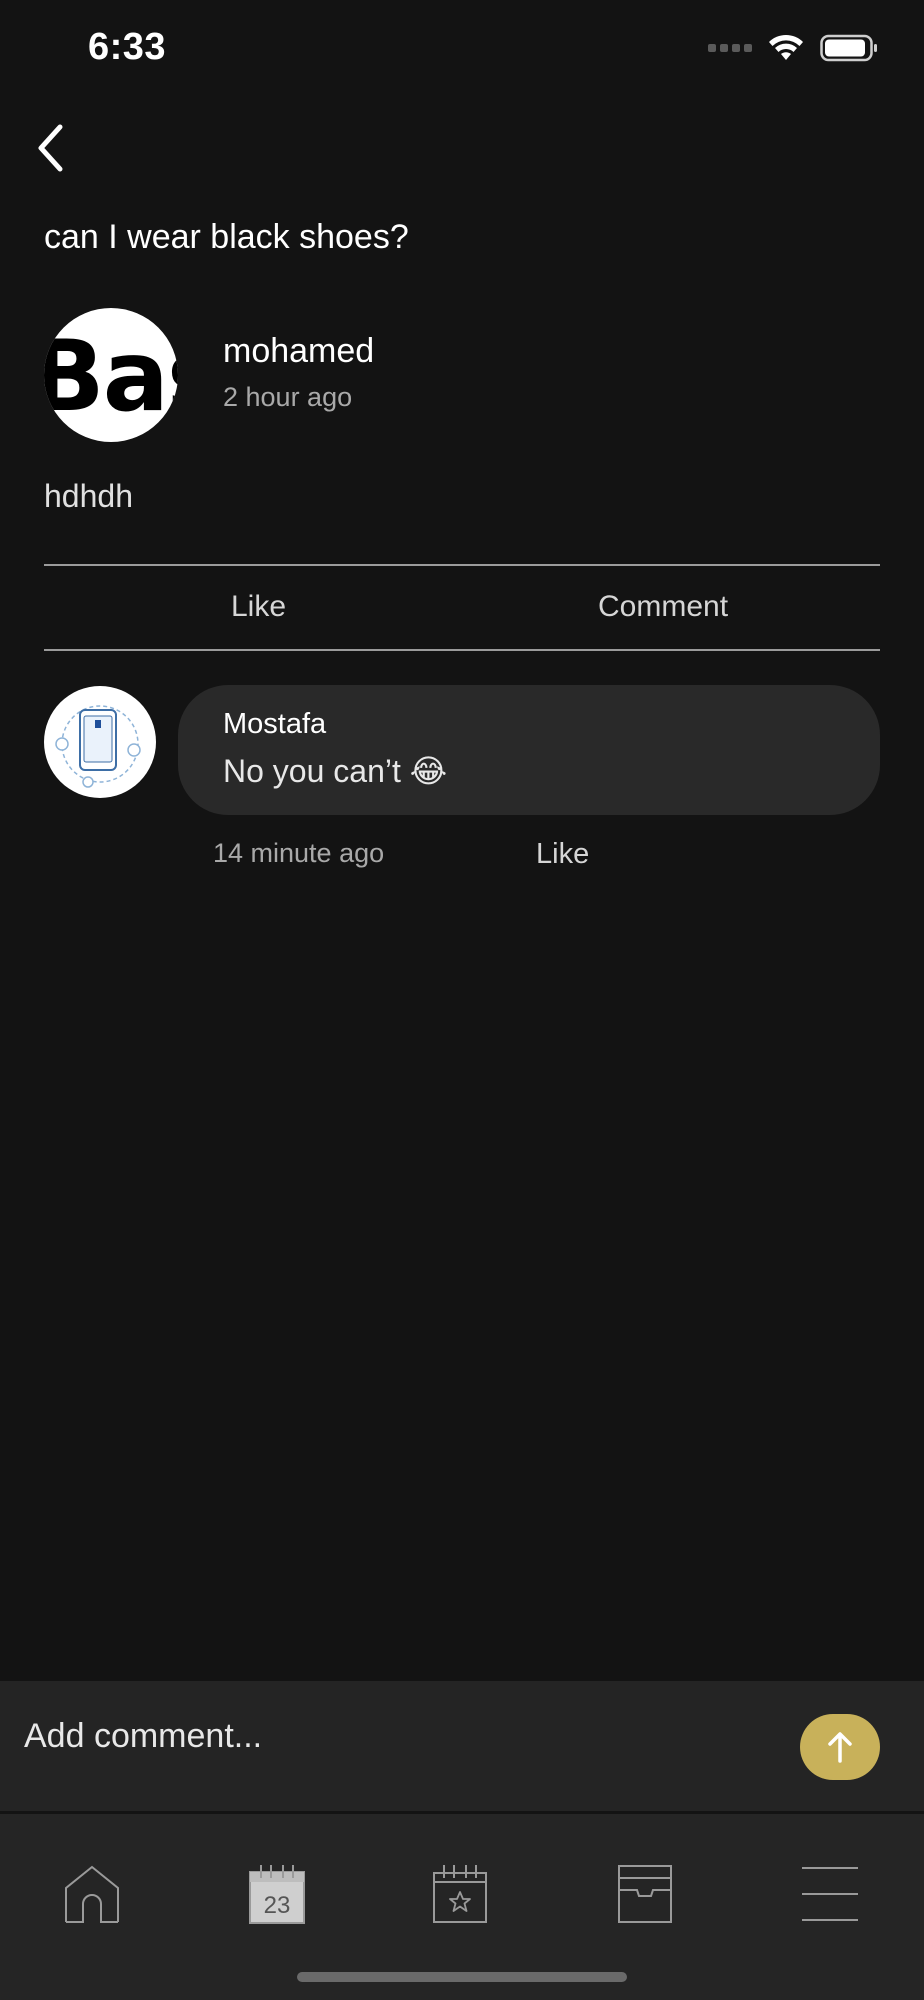  I want to click on comment-button: Comment, so click(663, 607).